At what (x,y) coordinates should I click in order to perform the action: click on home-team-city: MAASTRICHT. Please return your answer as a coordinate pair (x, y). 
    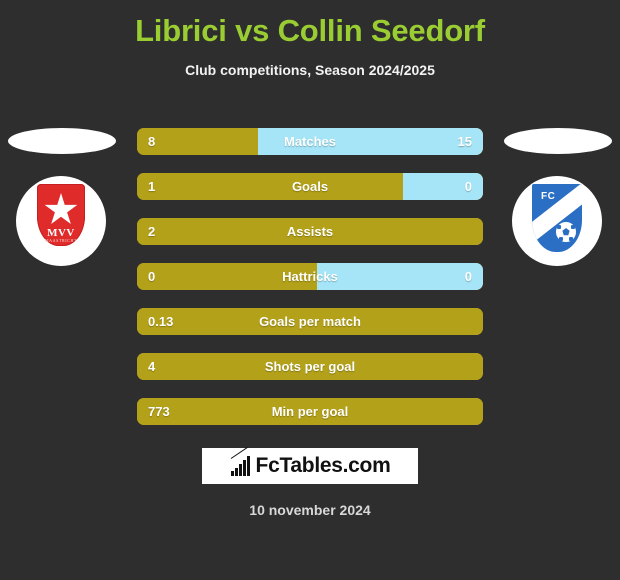
    Looking at the image, I should click on (60, 240).